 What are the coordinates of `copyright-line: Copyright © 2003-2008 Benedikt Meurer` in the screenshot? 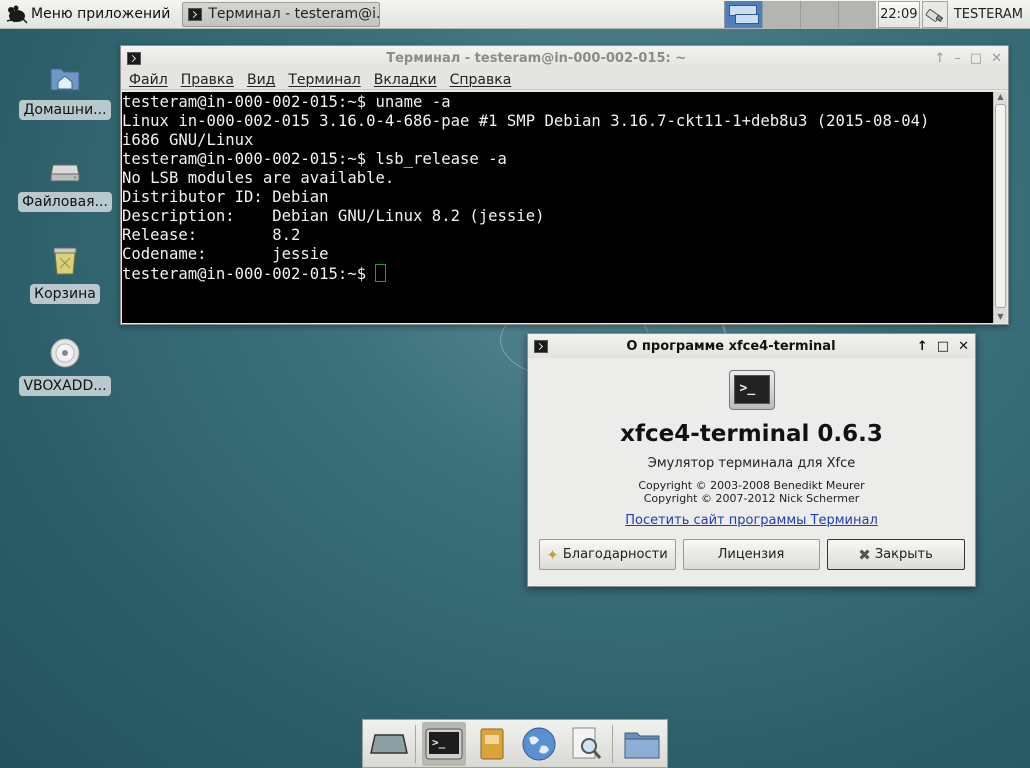 It's located at (751, 485).